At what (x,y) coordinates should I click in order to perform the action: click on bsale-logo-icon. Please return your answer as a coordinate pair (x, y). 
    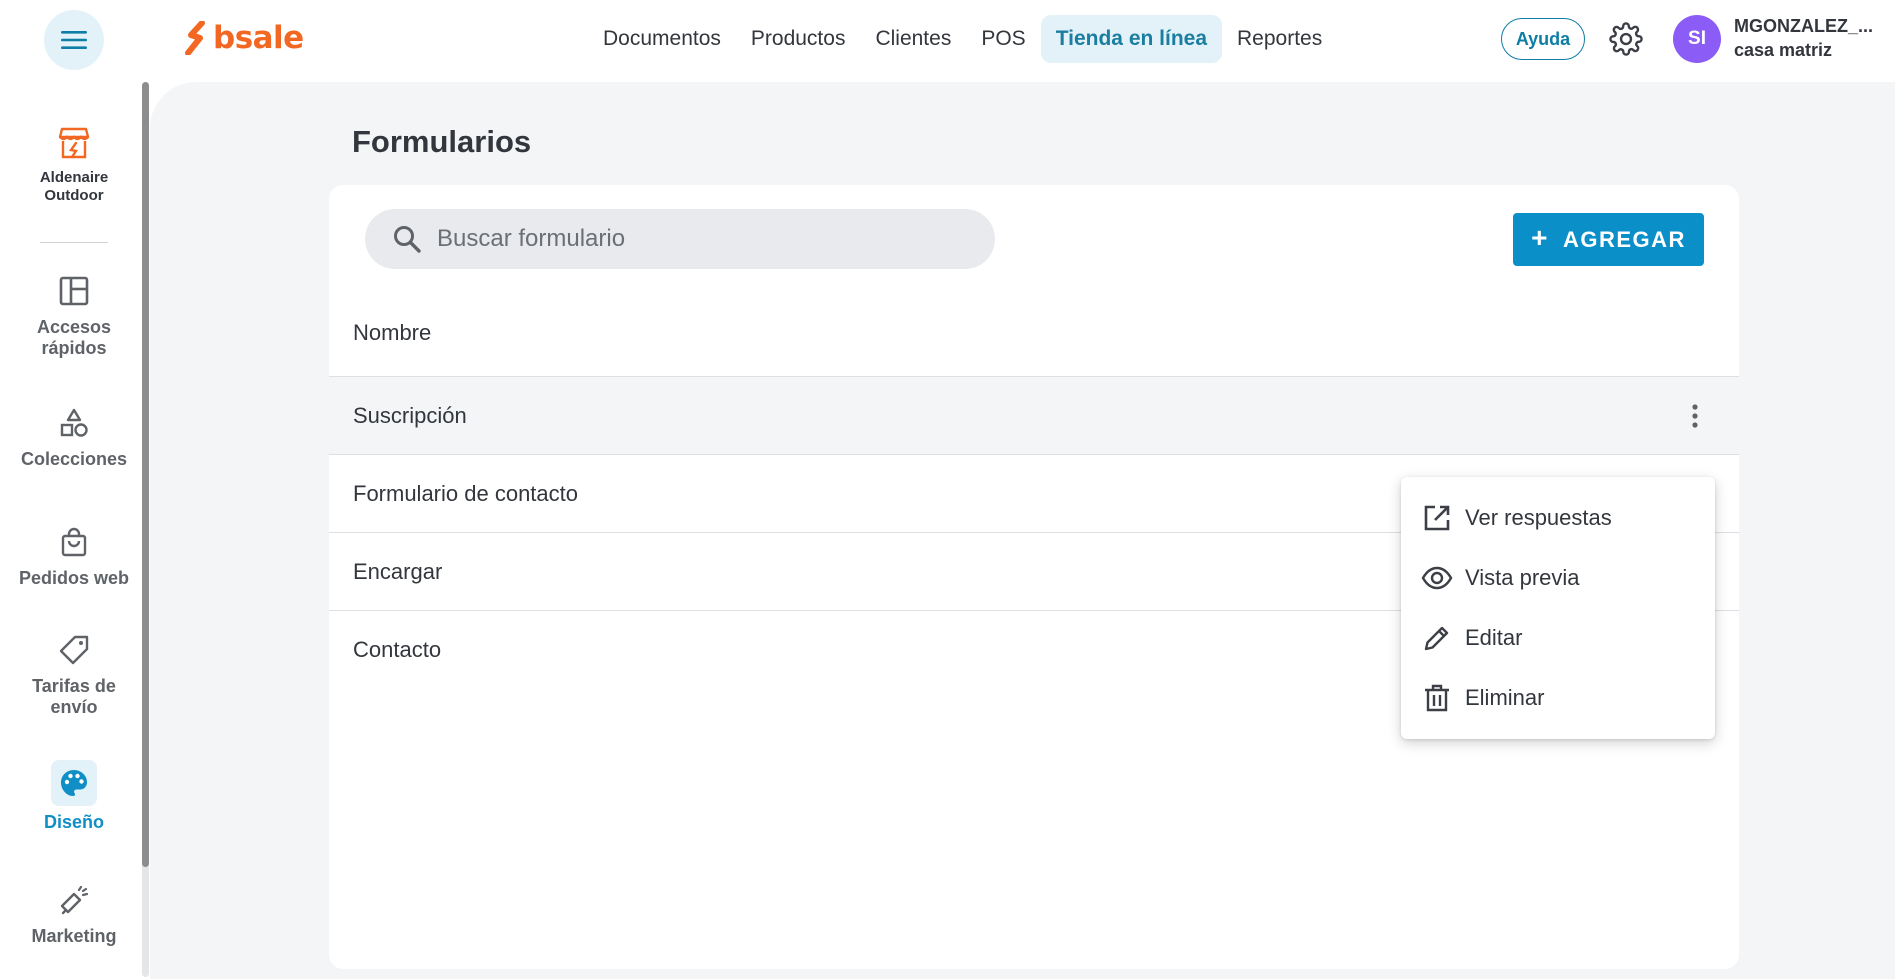
    Looking at the image, I should click on (195, 38).